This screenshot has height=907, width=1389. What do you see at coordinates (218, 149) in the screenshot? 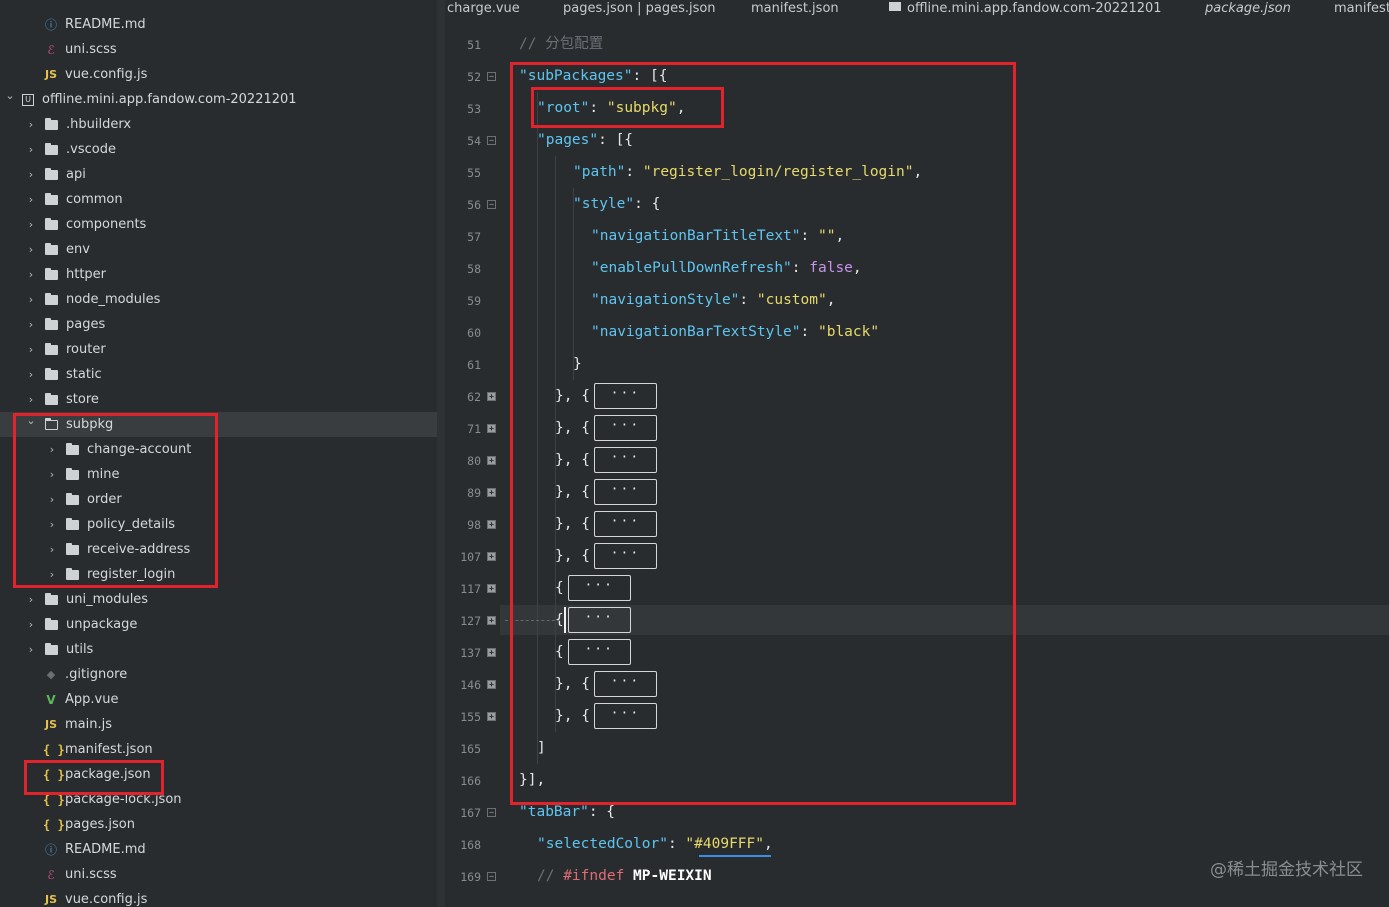
I see `tree-item--vscode: › .vscode` at bounding box center [218, 149].